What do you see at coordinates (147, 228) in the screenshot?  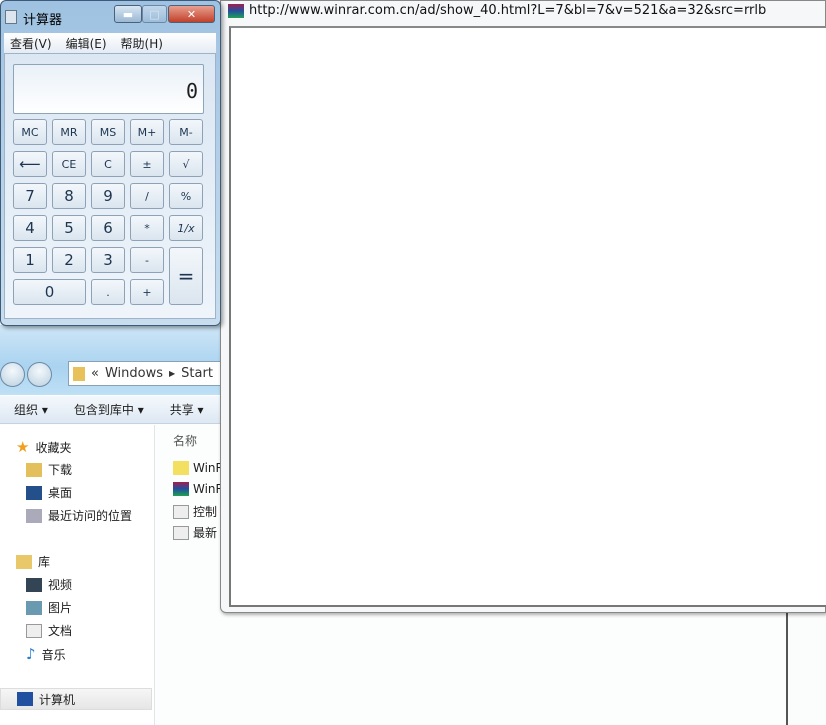 I see `key-multiply: *` at bounding box center [147, 228].